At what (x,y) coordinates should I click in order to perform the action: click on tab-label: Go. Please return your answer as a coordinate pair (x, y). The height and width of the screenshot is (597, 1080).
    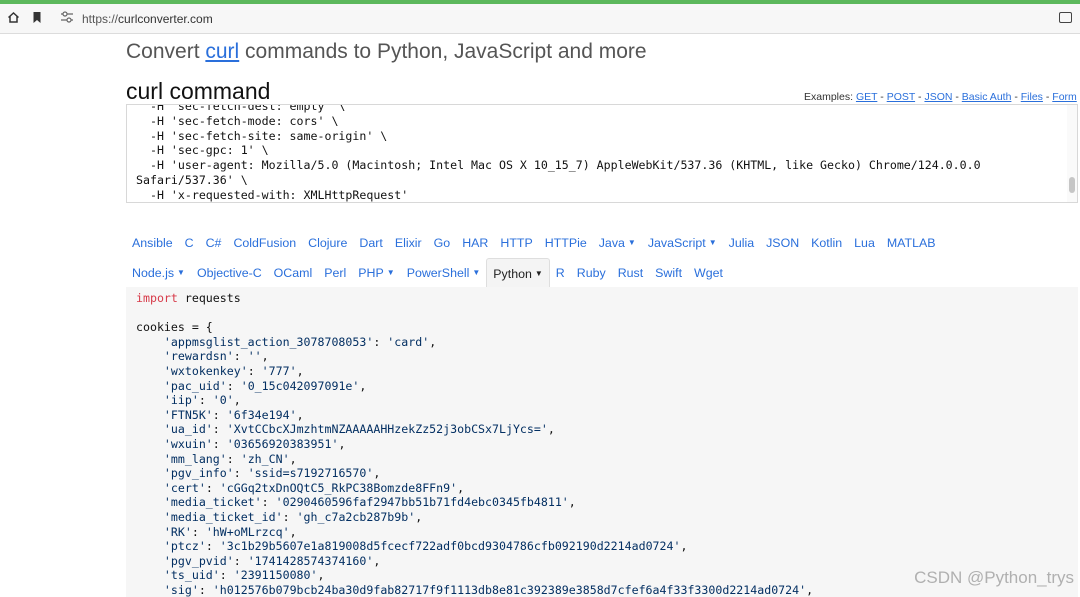
    Looking at the image, I should click on (442, 243).